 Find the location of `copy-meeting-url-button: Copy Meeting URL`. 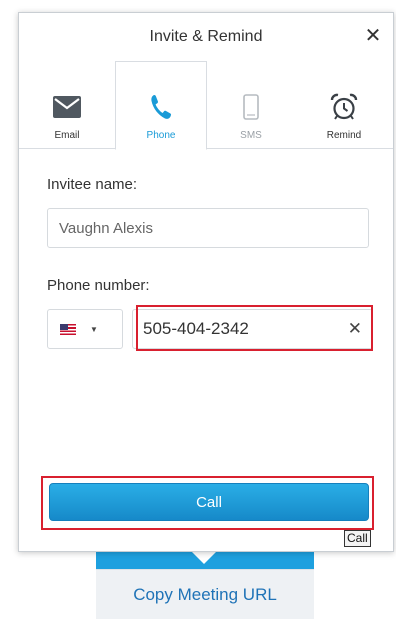

copy-meeting-url-button: Copy Meeting URL is located at coordinates (205, 594).